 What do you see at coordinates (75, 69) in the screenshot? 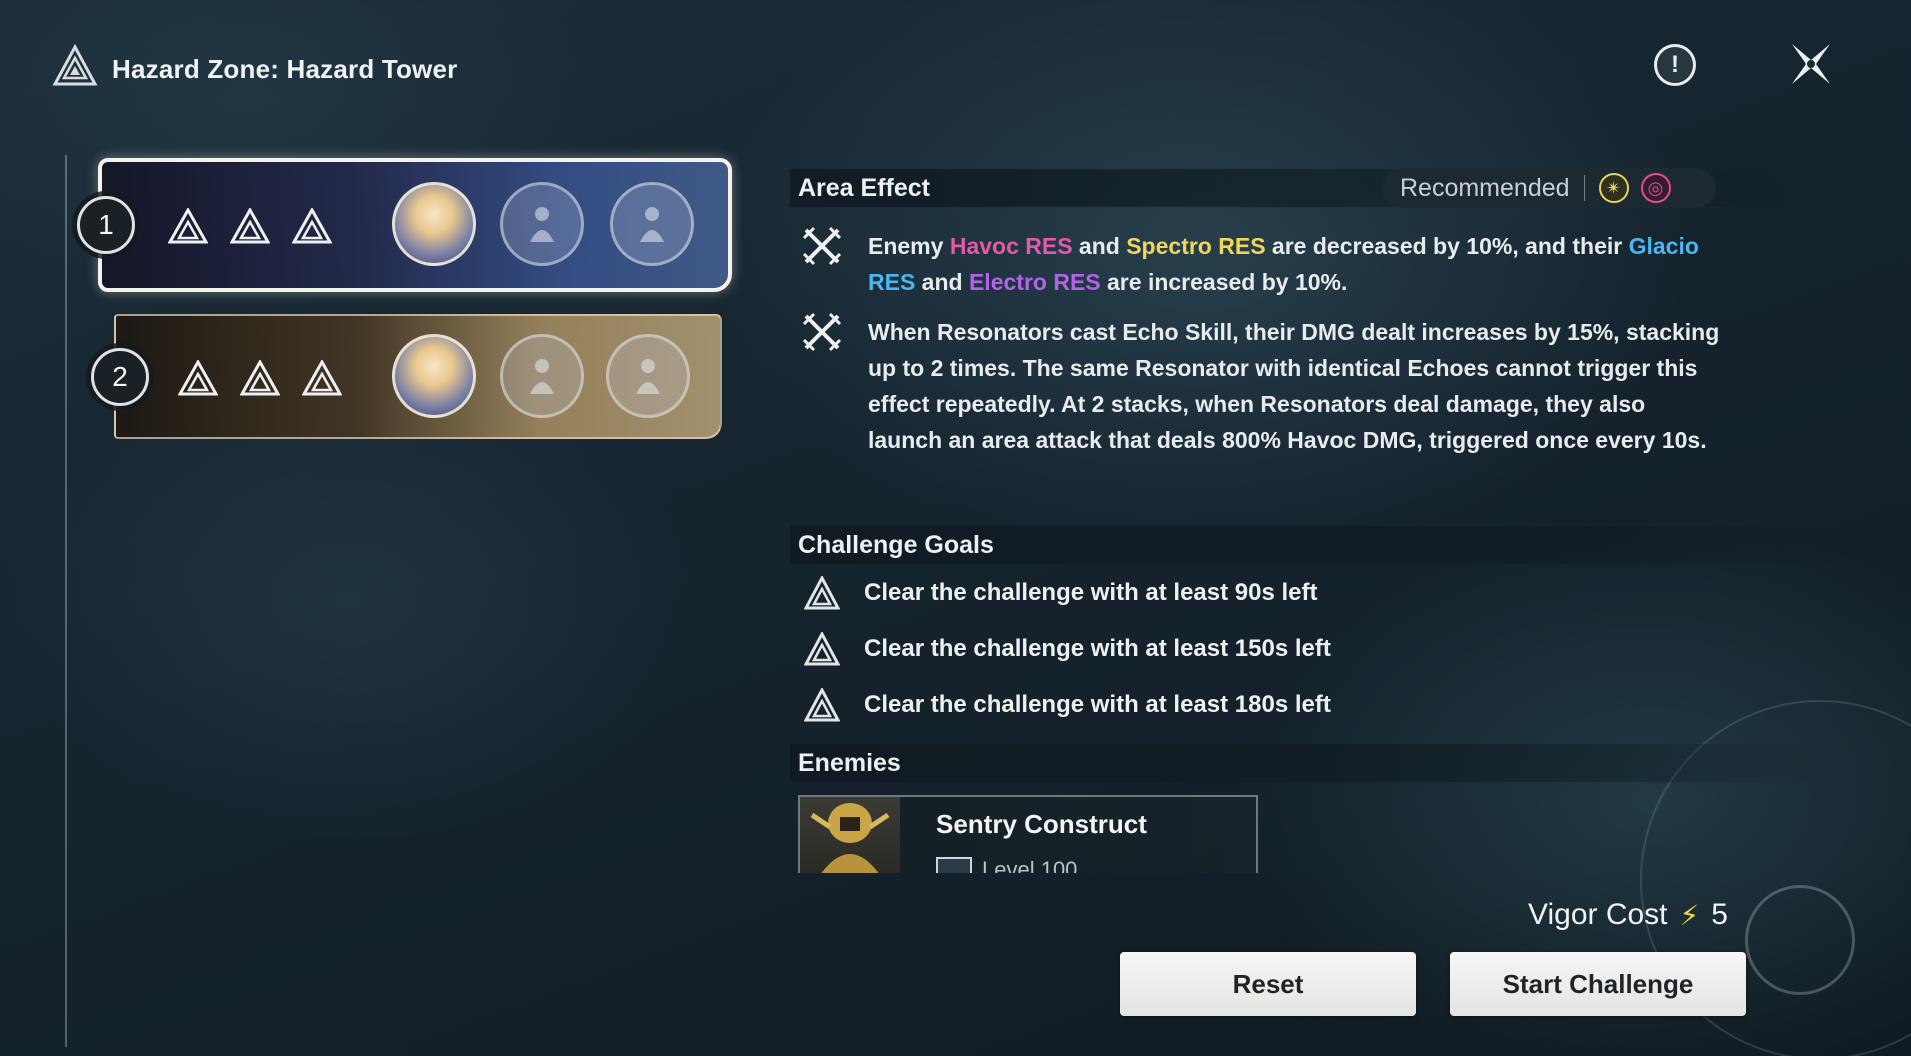
I see `hazard-tower-logo-icon` at bounding box center [75, 69].